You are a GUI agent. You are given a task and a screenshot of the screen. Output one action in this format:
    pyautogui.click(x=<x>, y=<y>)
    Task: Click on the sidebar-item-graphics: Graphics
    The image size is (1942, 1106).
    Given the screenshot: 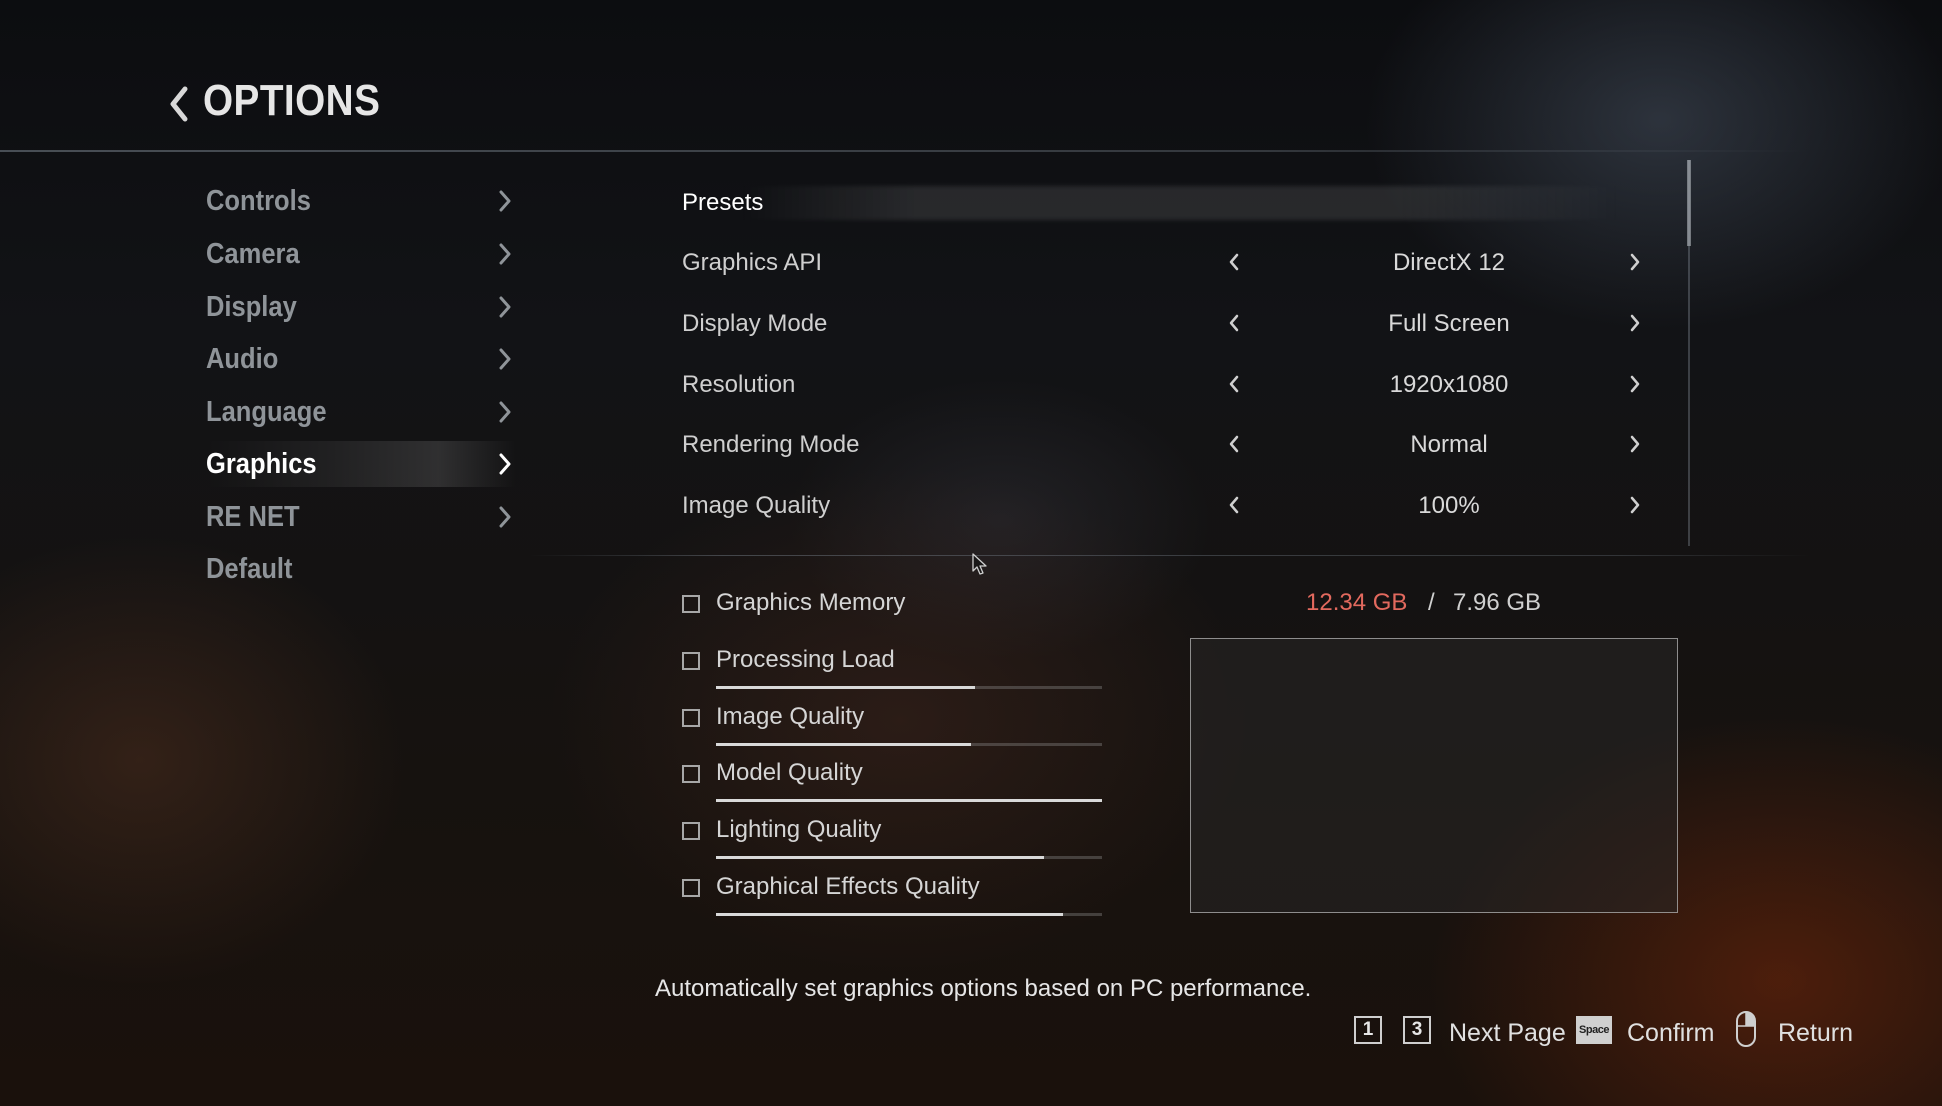 What is the action you would take?
    pyautogui.click(x=361, y=464)
    